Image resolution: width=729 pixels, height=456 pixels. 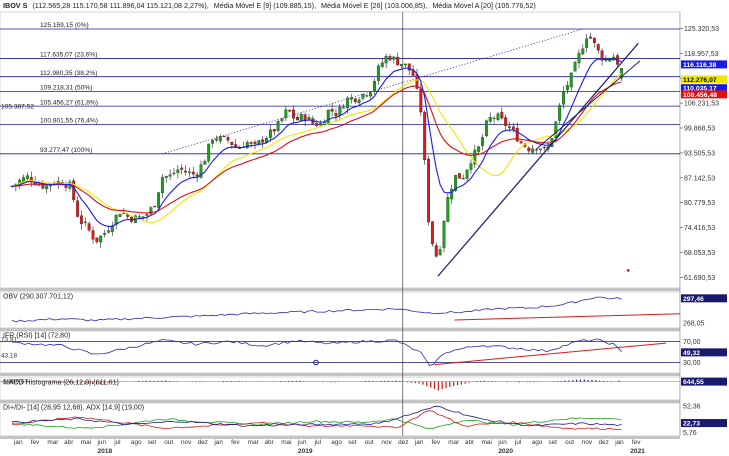 I want to click on macd-tag-label: 644,55, so click(x=693, y=382).